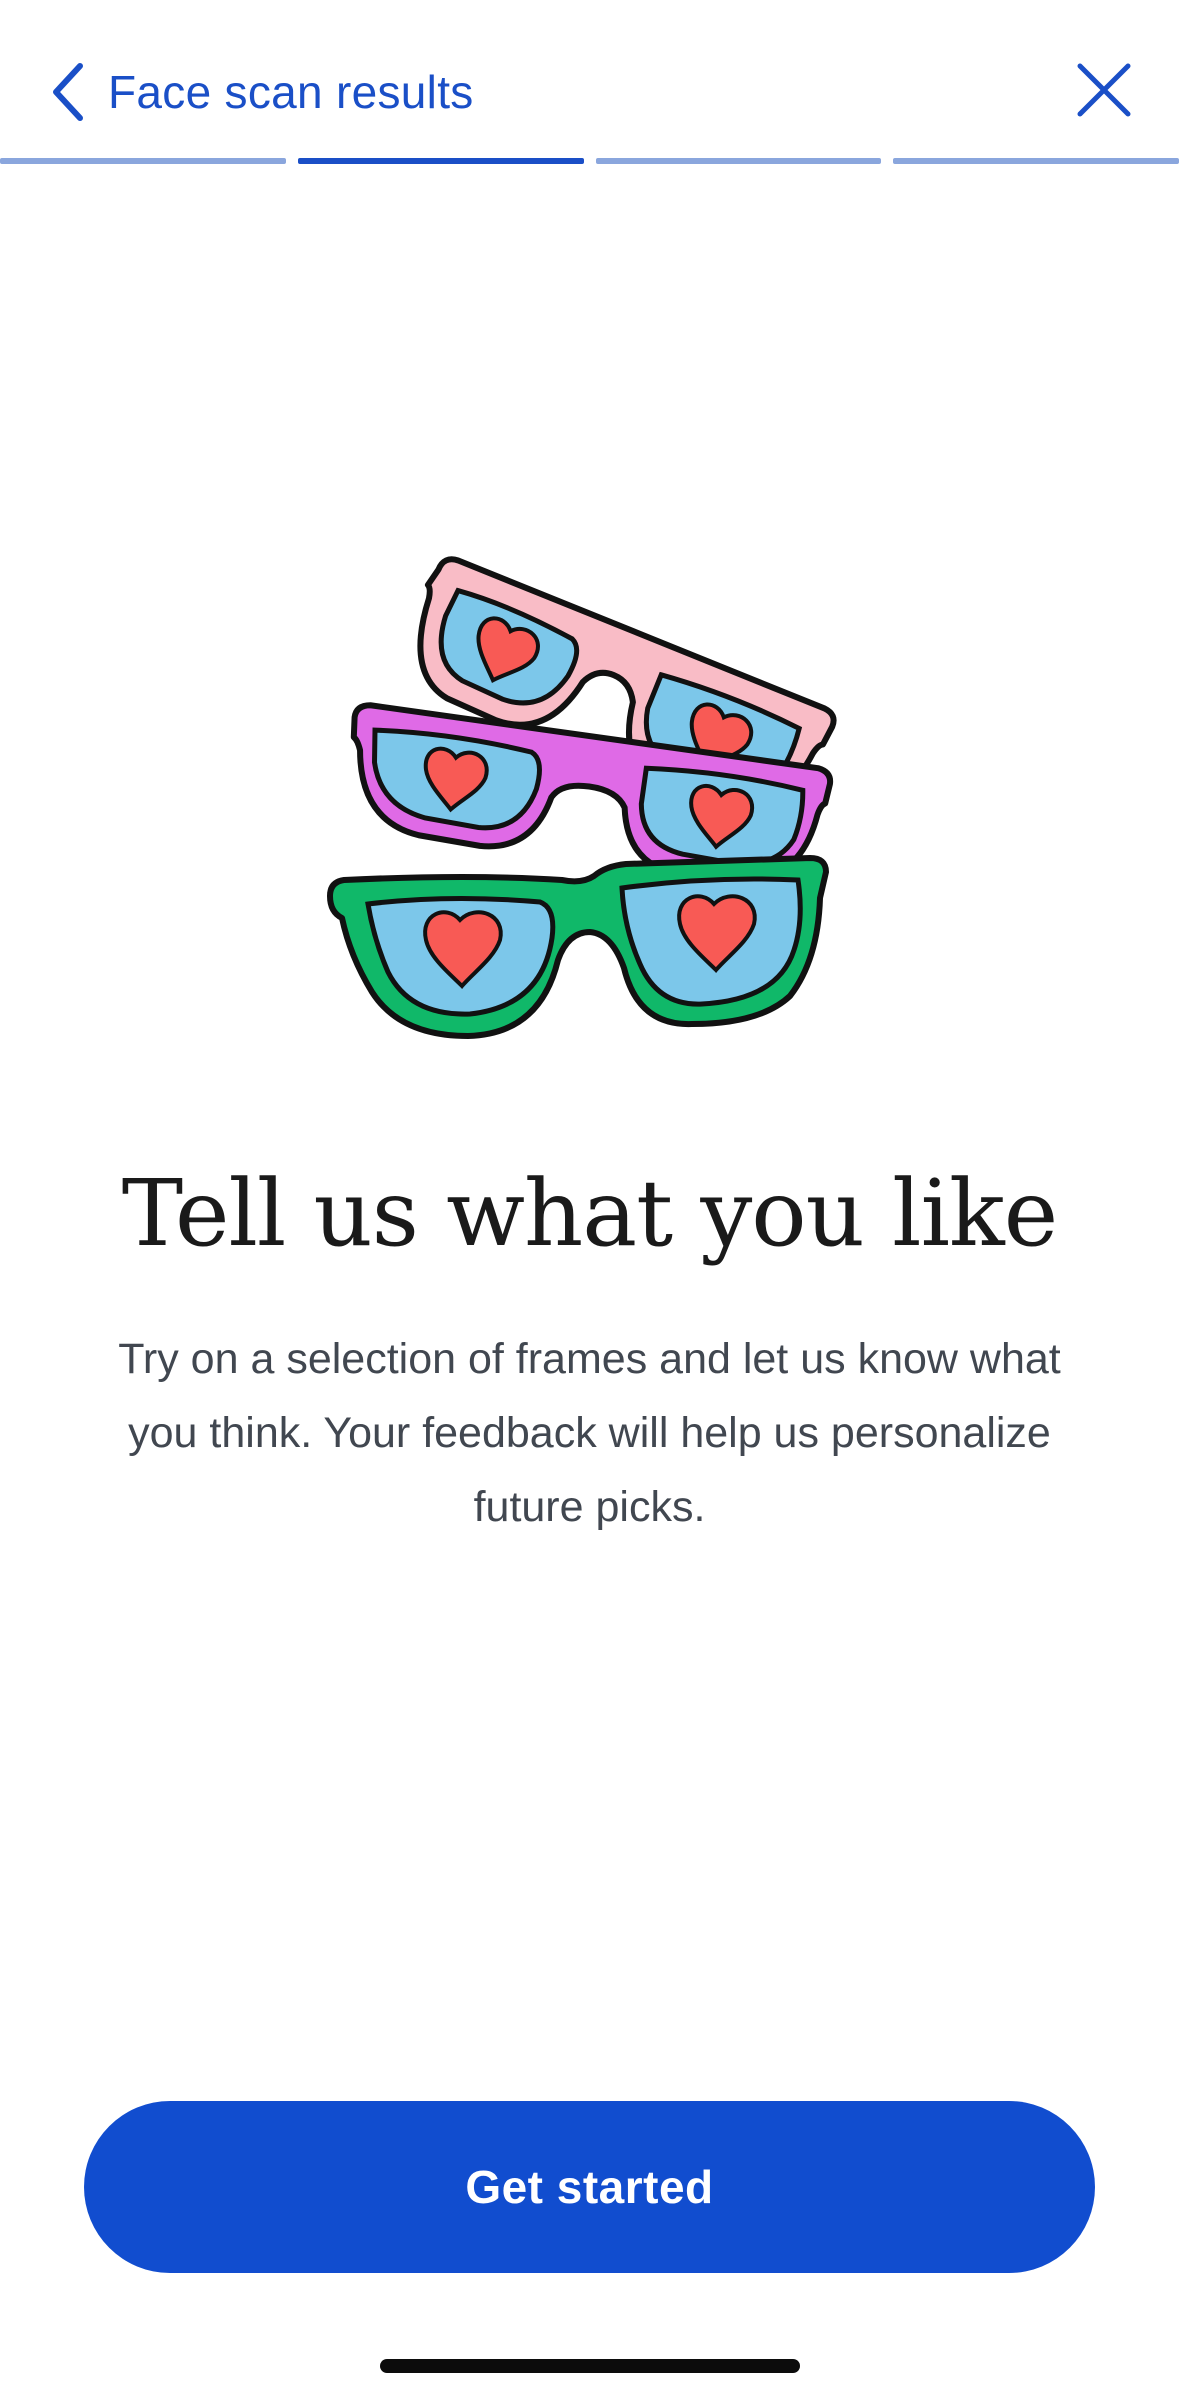 The width and height of the screenshot is (1179, 2396). Describe the element at coordinates (68, 92) in the screenshot. I see `chevron-left-icon` at that location.